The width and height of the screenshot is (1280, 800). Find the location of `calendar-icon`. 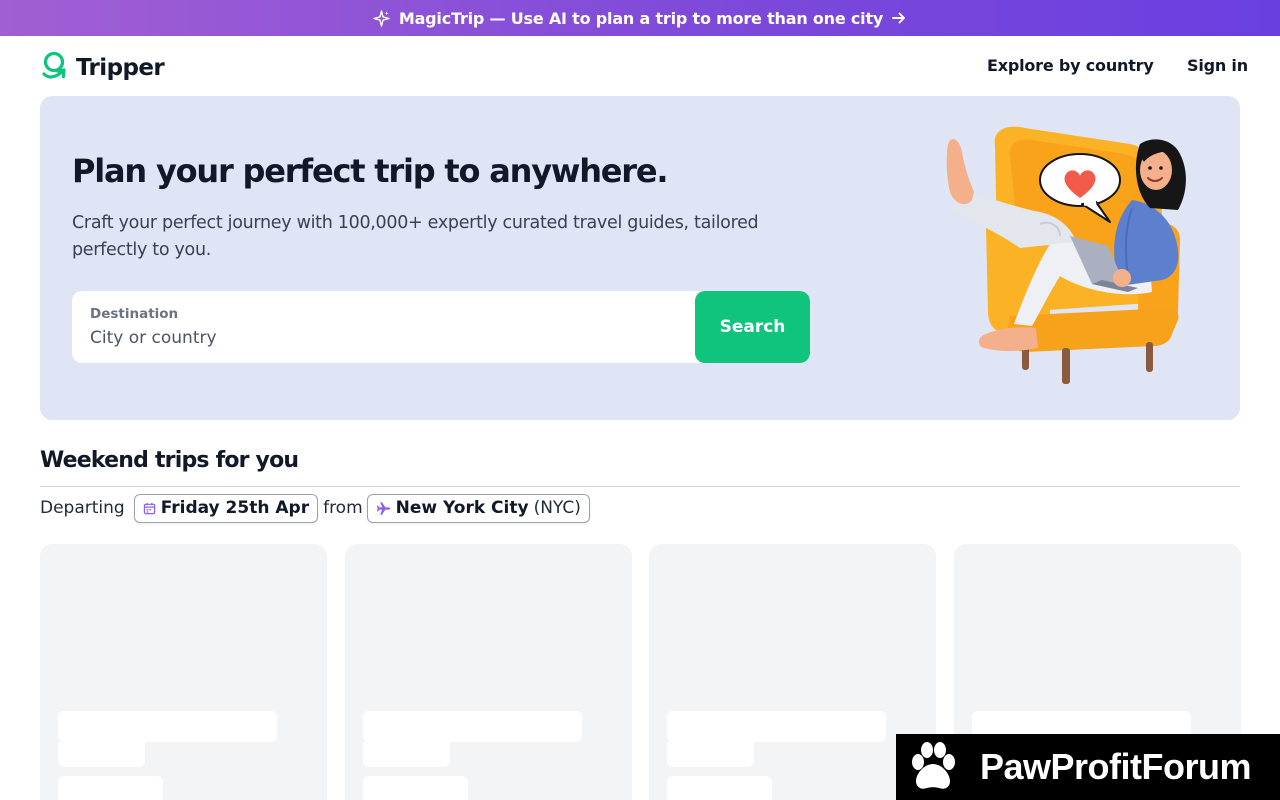

calendar-icon is located at coordinates (149, 508).